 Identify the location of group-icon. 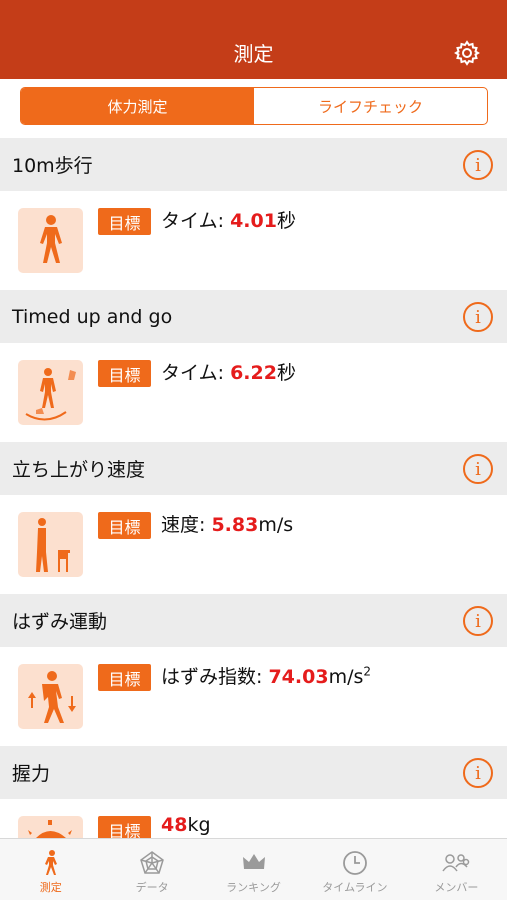
(456, 863).